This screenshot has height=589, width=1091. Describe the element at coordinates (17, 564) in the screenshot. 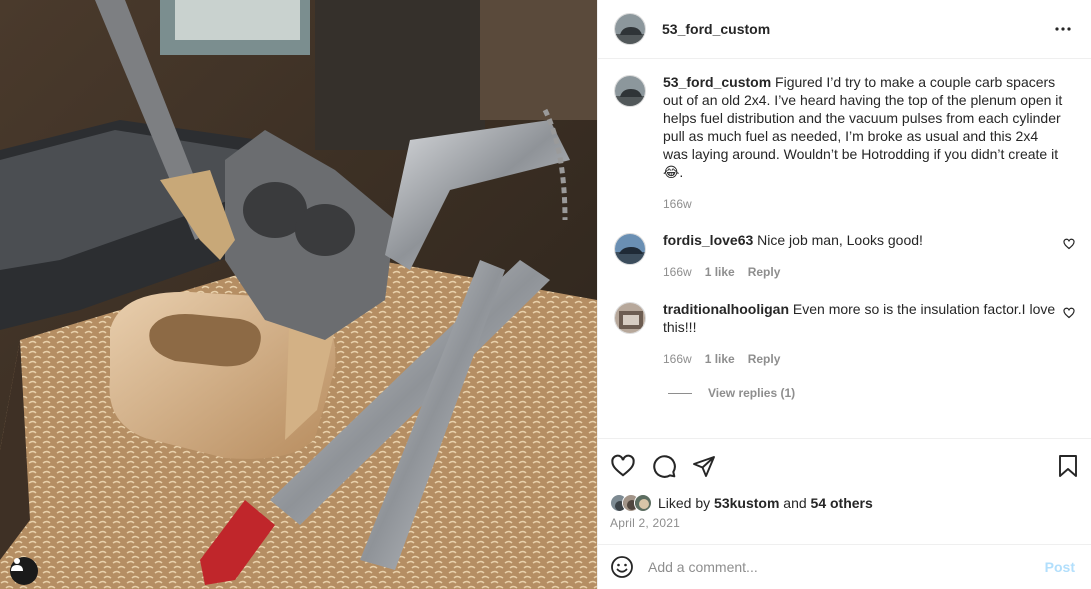

I see `person-icon` at that location.